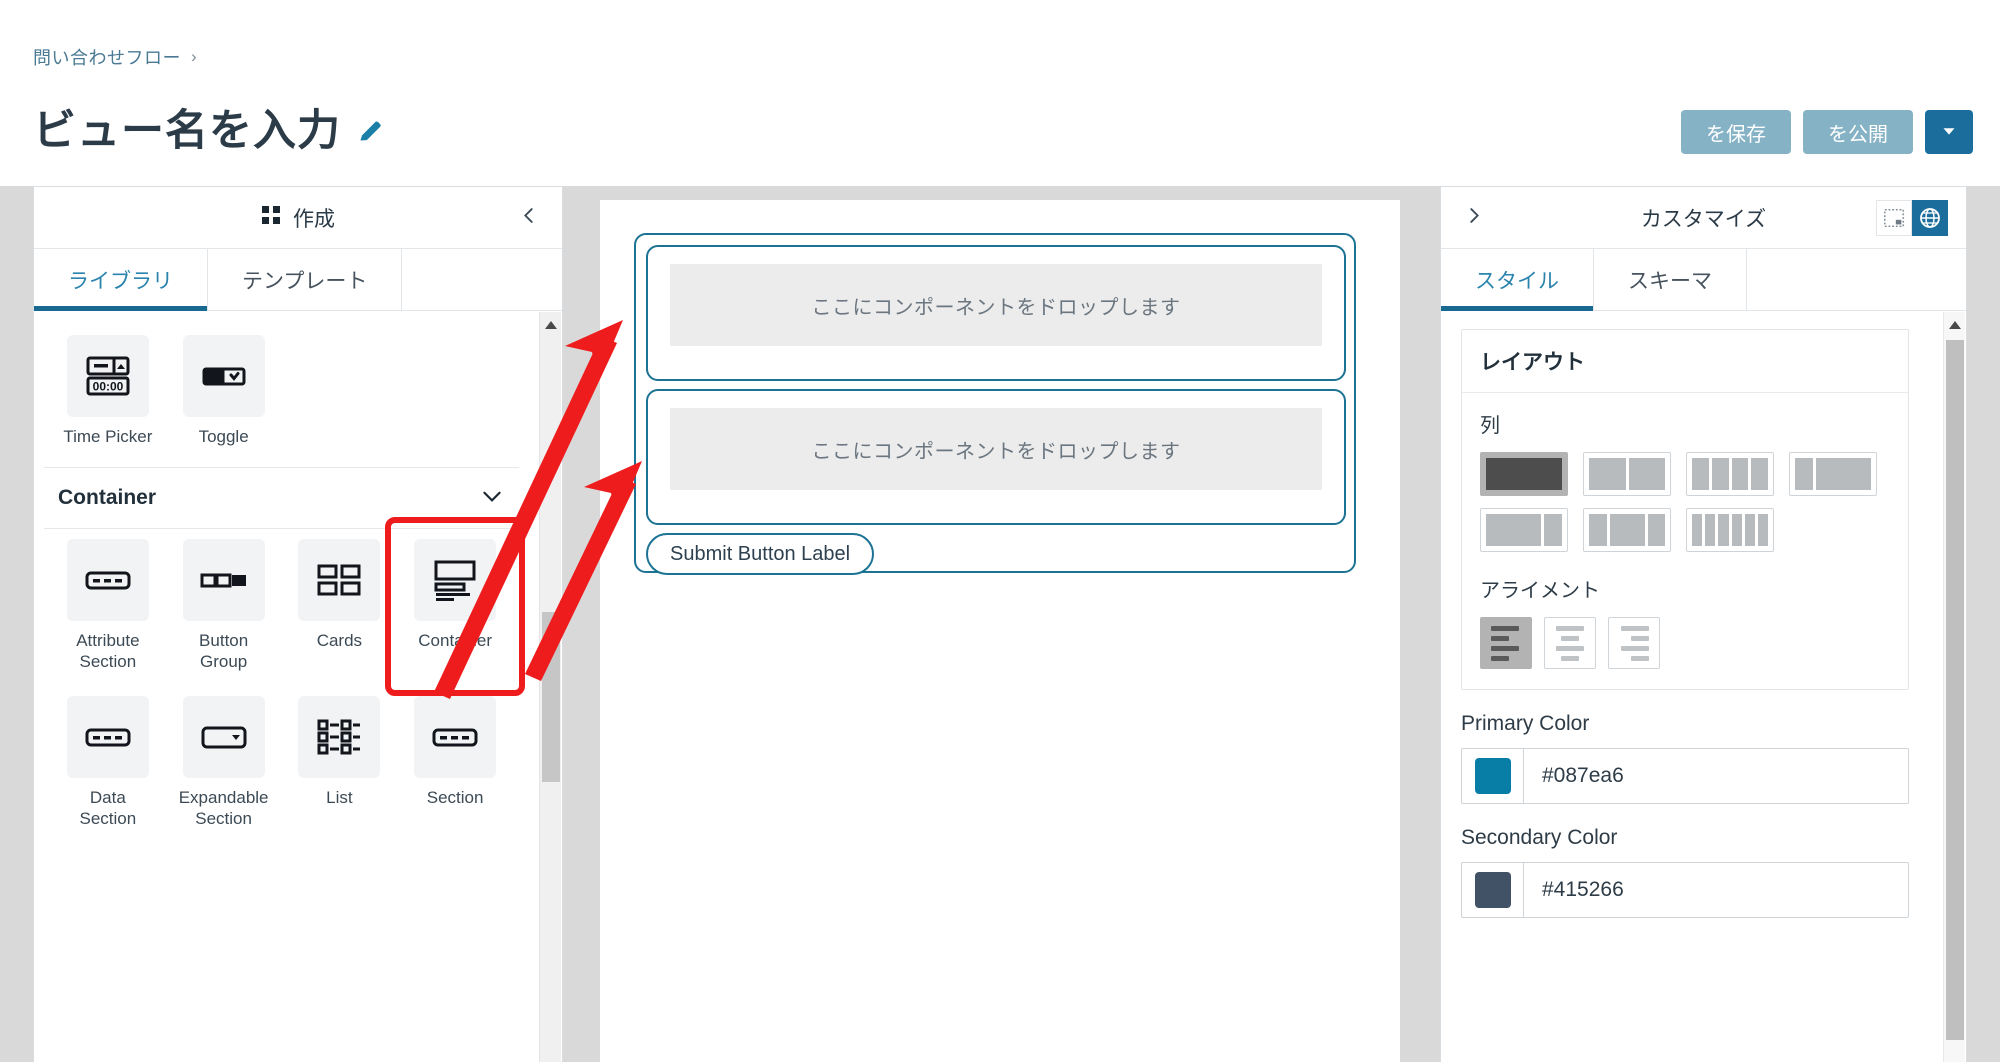 The height and width of the screenshot is (1062, 2000). What do you see at coordinates (223, 737) in the screenshot?
I see `expandable-section-icon` at bounding box center [223, 737].